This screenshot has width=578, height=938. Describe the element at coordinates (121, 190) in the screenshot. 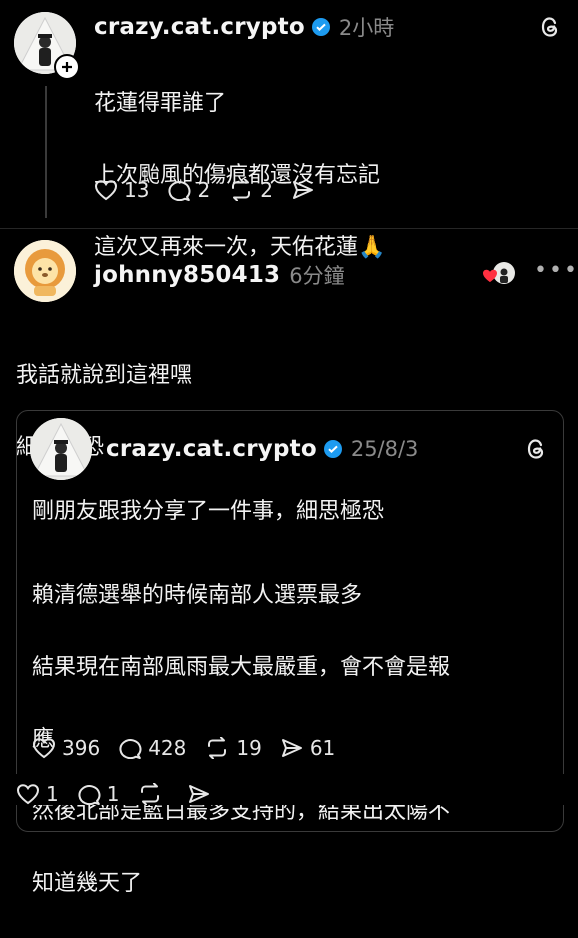

I see `like-button: 13` at that location.